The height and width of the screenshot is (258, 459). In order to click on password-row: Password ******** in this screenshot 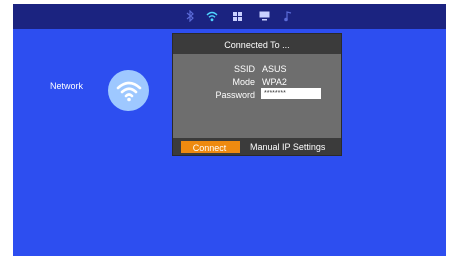, I will do `click(257, 94)`.